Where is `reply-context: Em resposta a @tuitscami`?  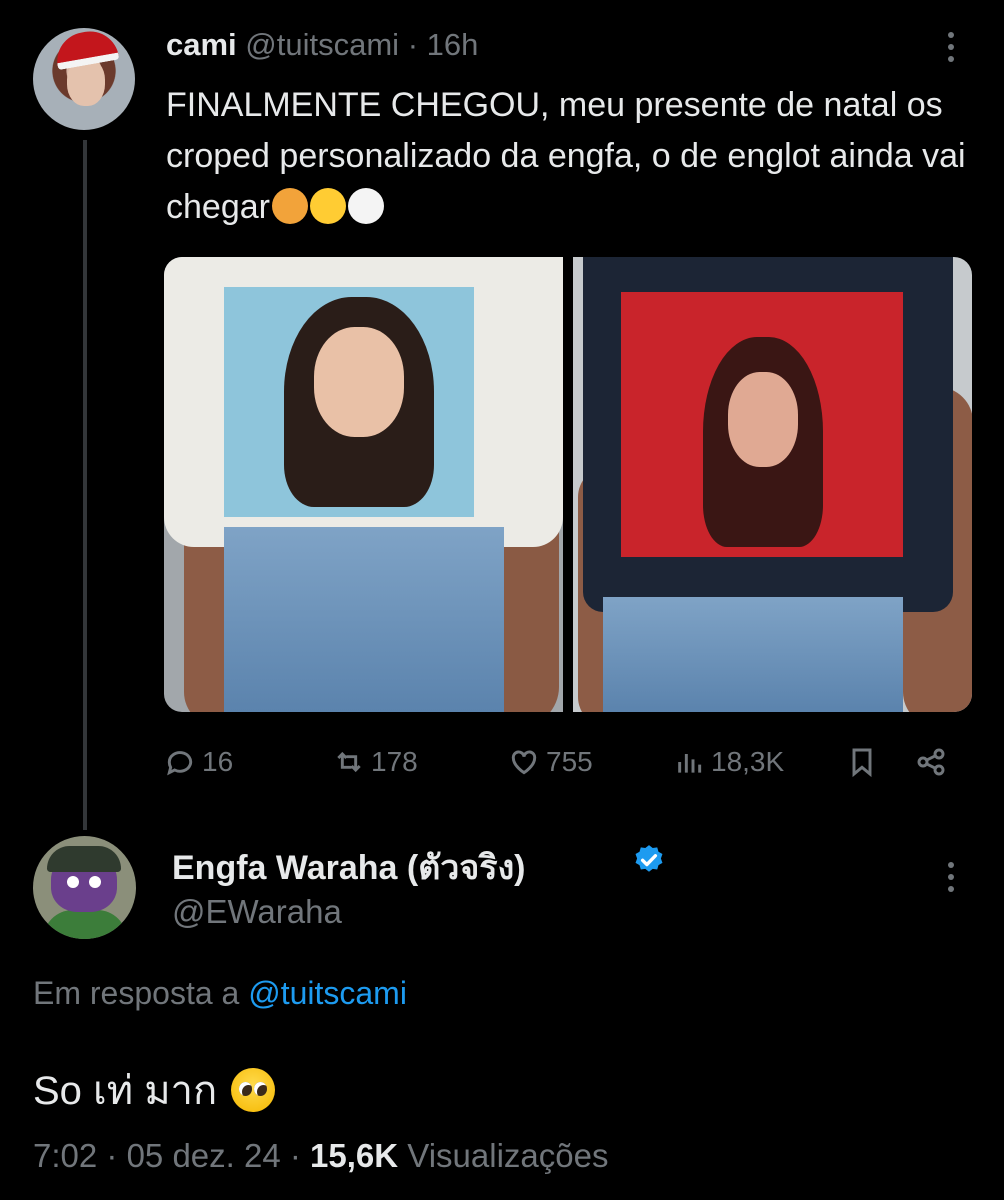 reply-context: Em resposta a @tuitscami is located at coordinates (220, 993).